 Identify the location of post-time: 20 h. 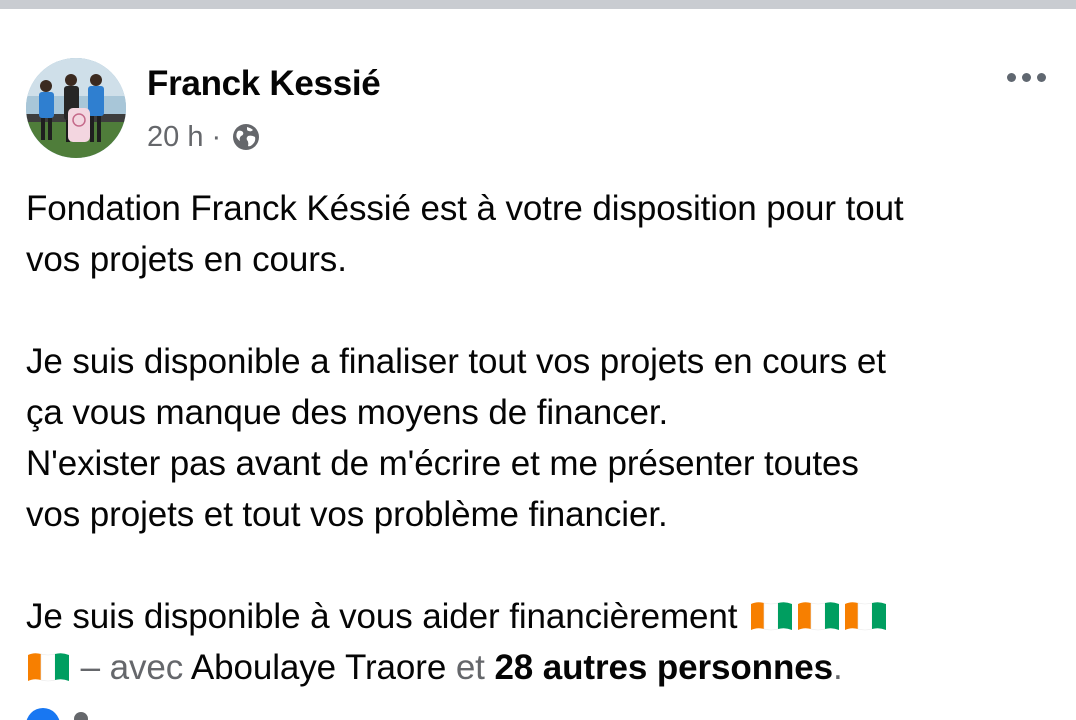
(175, 137).